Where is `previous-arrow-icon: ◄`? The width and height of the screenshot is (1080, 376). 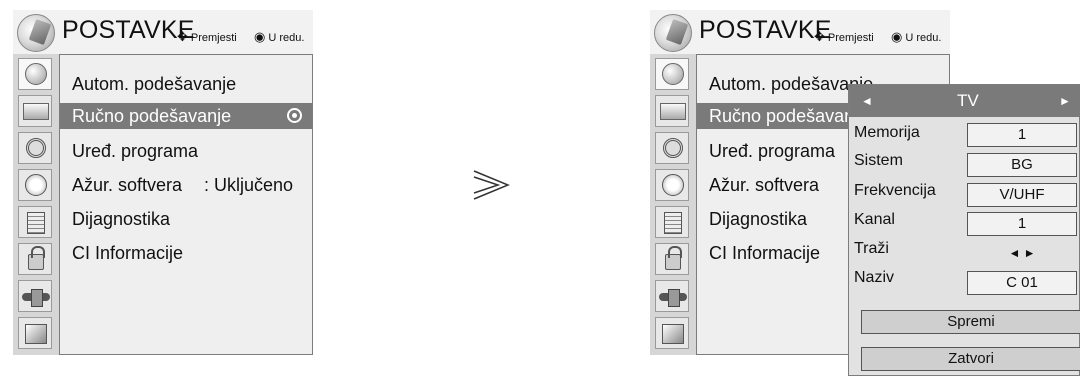 previous-arrow-icon: ◄ is located at coordinates (867, 101).